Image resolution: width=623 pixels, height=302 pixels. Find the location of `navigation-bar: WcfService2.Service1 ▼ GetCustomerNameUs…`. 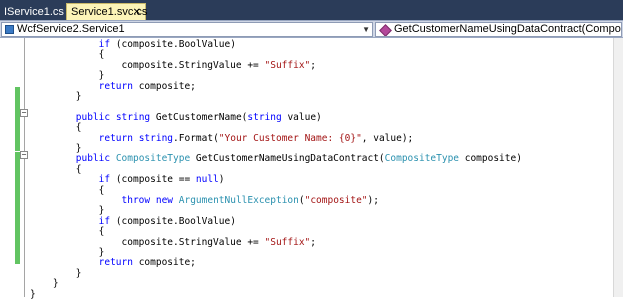

navigation-bar: WcfService2.Service1 ▼ GetCustomerNameUs… is located at coordinates (311, 29).